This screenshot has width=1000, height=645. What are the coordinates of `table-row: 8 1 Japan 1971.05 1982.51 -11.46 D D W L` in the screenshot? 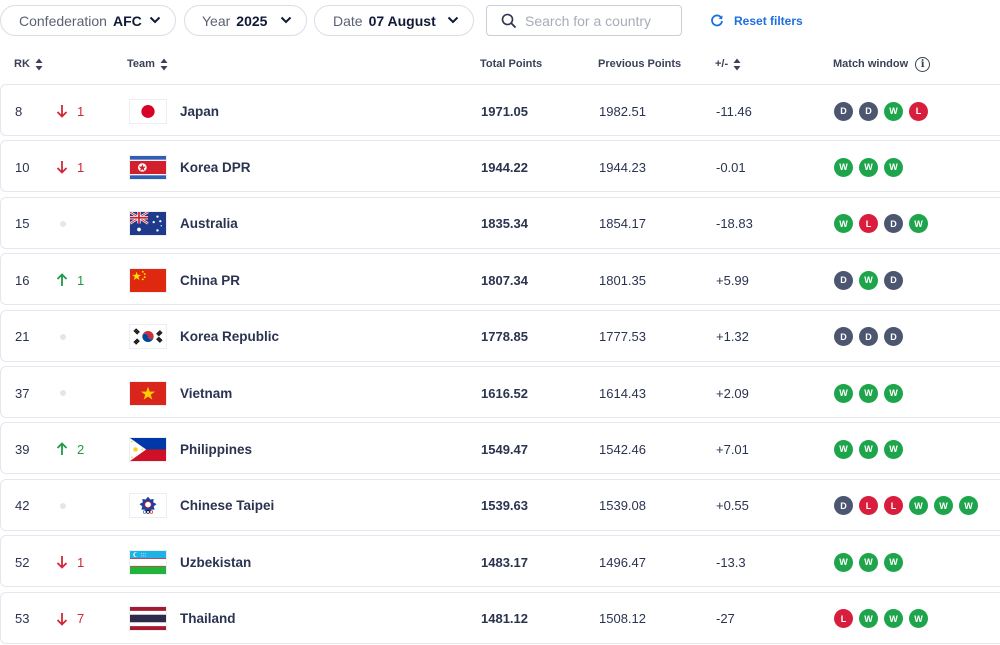 It's located at (500, 110).